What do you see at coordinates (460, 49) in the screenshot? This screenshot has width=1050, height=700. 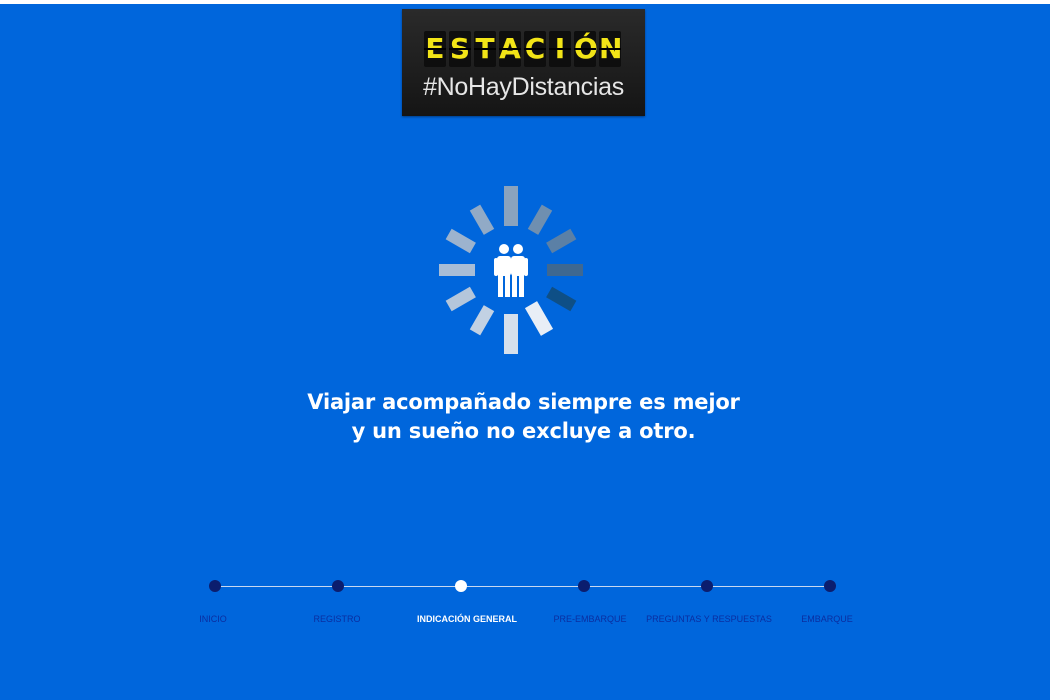 I see `logo-char: S` at bounding box center [460, 49].